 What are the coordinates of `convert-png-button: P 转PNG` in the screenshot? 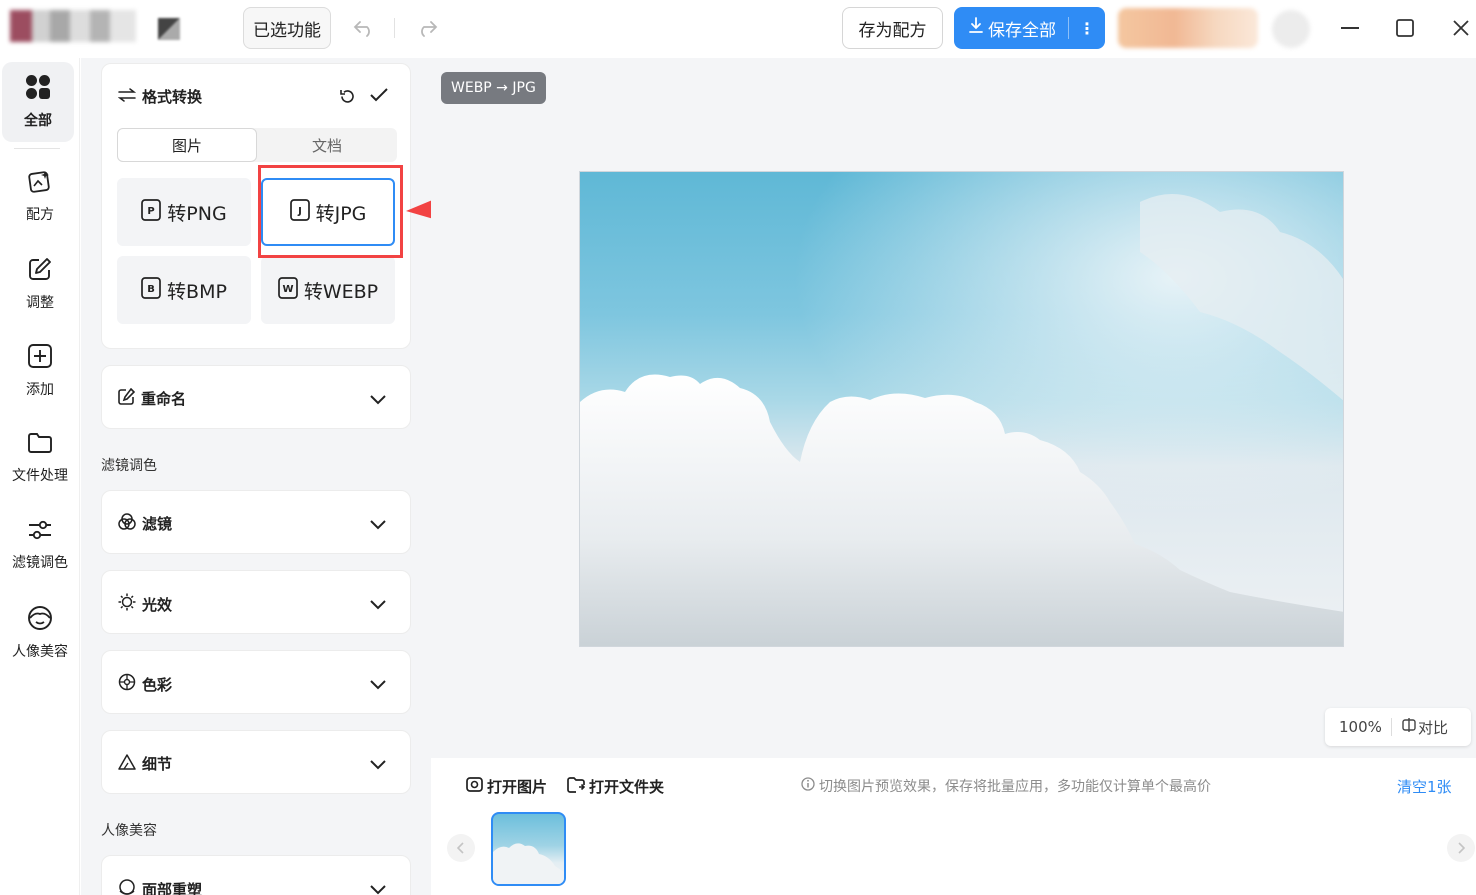 It's located at (184, 212).